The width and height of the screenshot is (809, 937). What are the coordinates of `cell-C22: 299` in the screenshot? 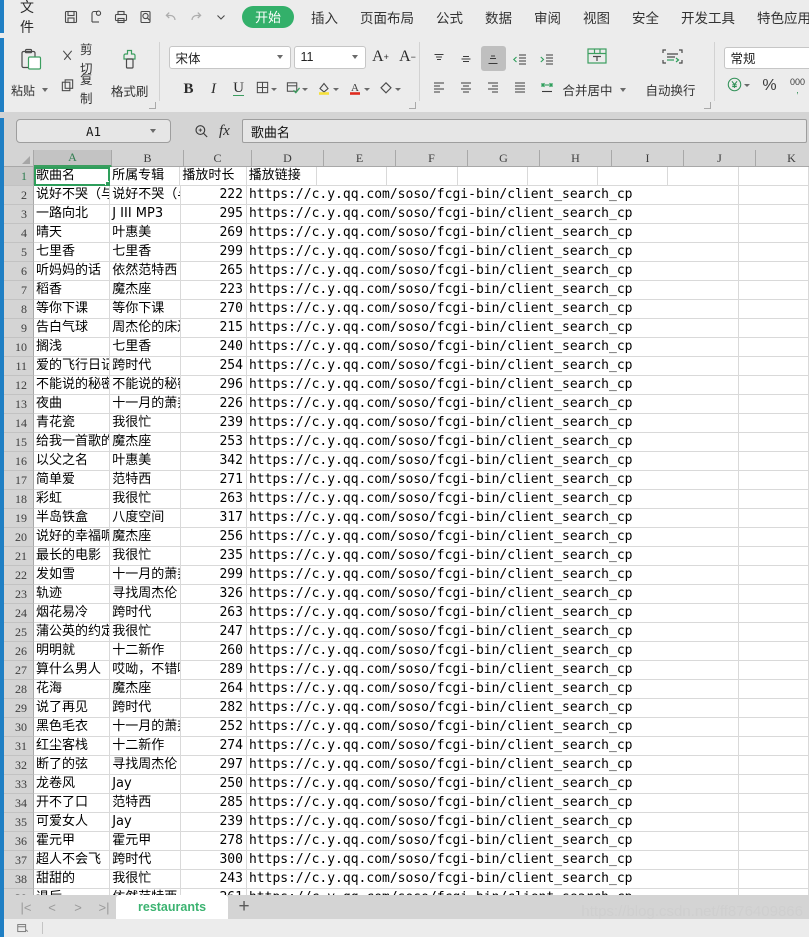 It's located at (213, 575).